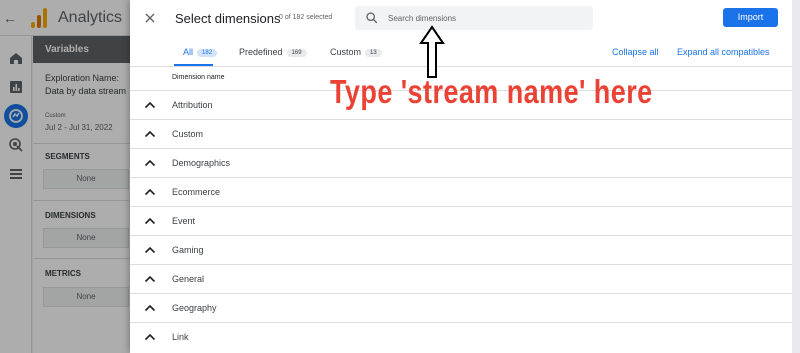 This screenshot has height=353, width=800. What do you see at coordinates (180, 337) in the screenshot?
I see `category-label: Link` at bounding box center [180, 337].